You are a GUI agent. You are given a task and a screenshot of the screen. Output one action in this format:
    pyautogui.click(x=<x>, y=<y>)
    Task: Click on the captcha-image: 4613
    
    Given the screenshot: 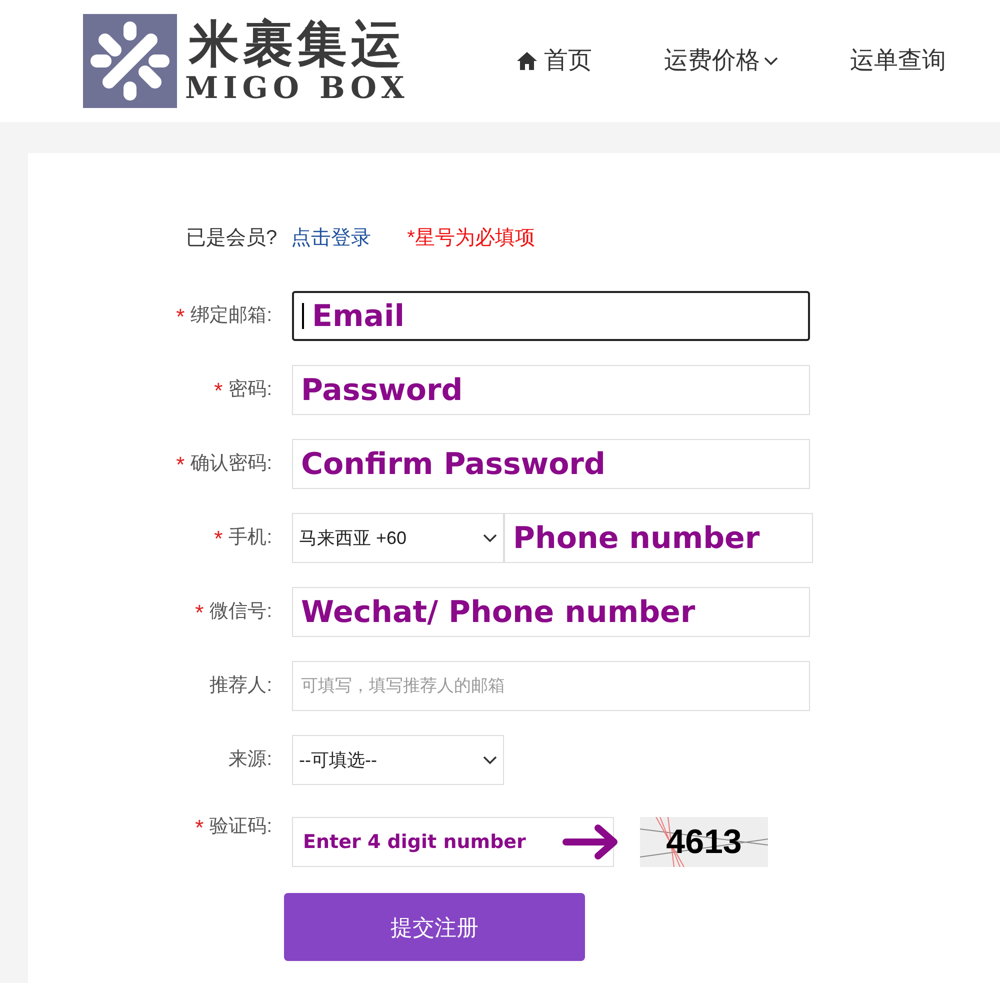 What is the action you would take?
    pyautogui.click(x=704, y=842)
    